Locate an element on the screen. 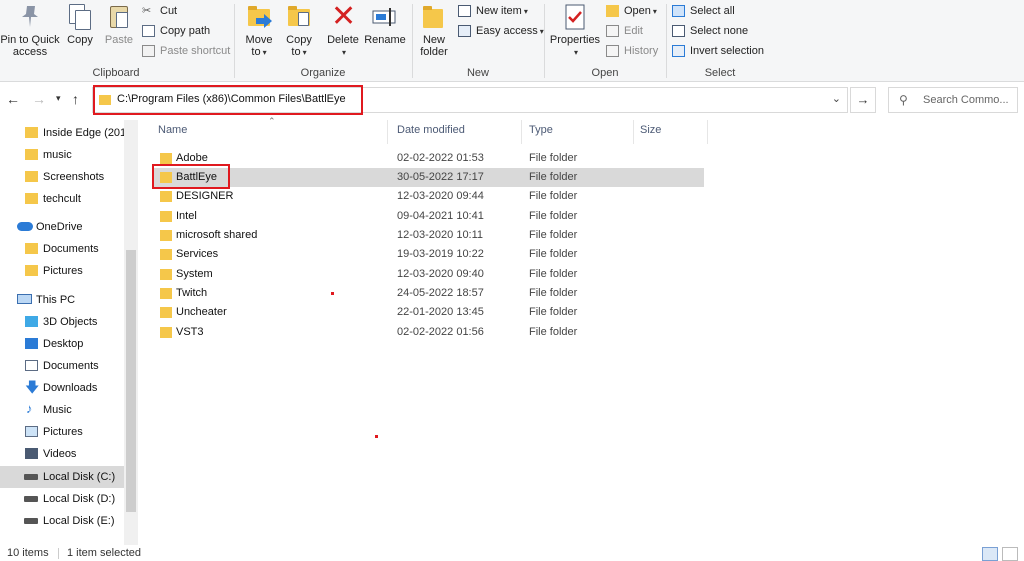 The width and height of the screenshot is (1024, 561). select-all-button: Select all is located at coordinates (702, 11).